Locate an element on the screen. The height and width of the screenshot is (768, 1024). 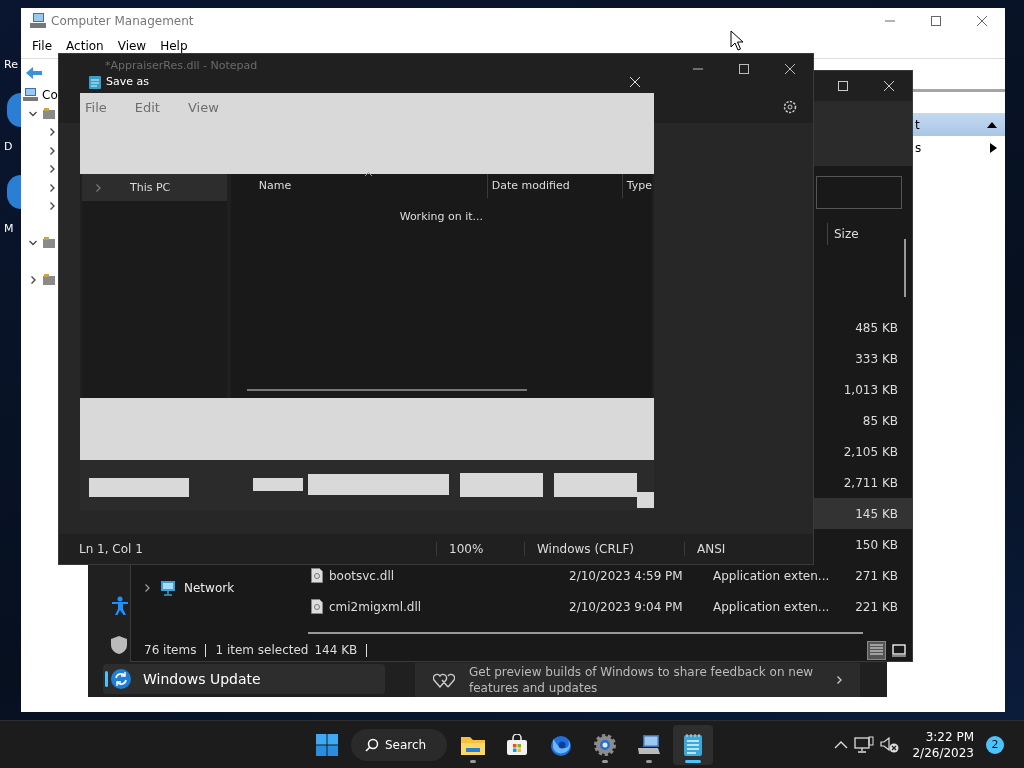
blank-control is located at coordinates (278, 484).